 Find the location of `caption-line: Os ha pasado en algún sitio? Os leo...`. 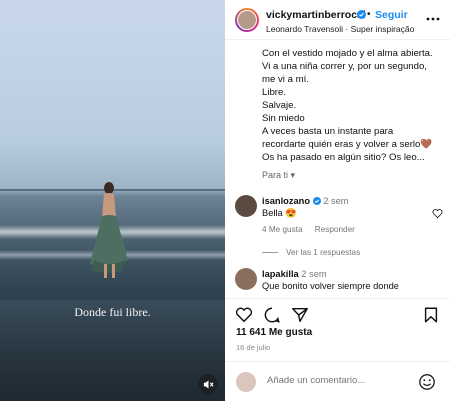

caption-line: Os ha pasado en algún sitio? Os leo... is located at coordinates (343, 157).